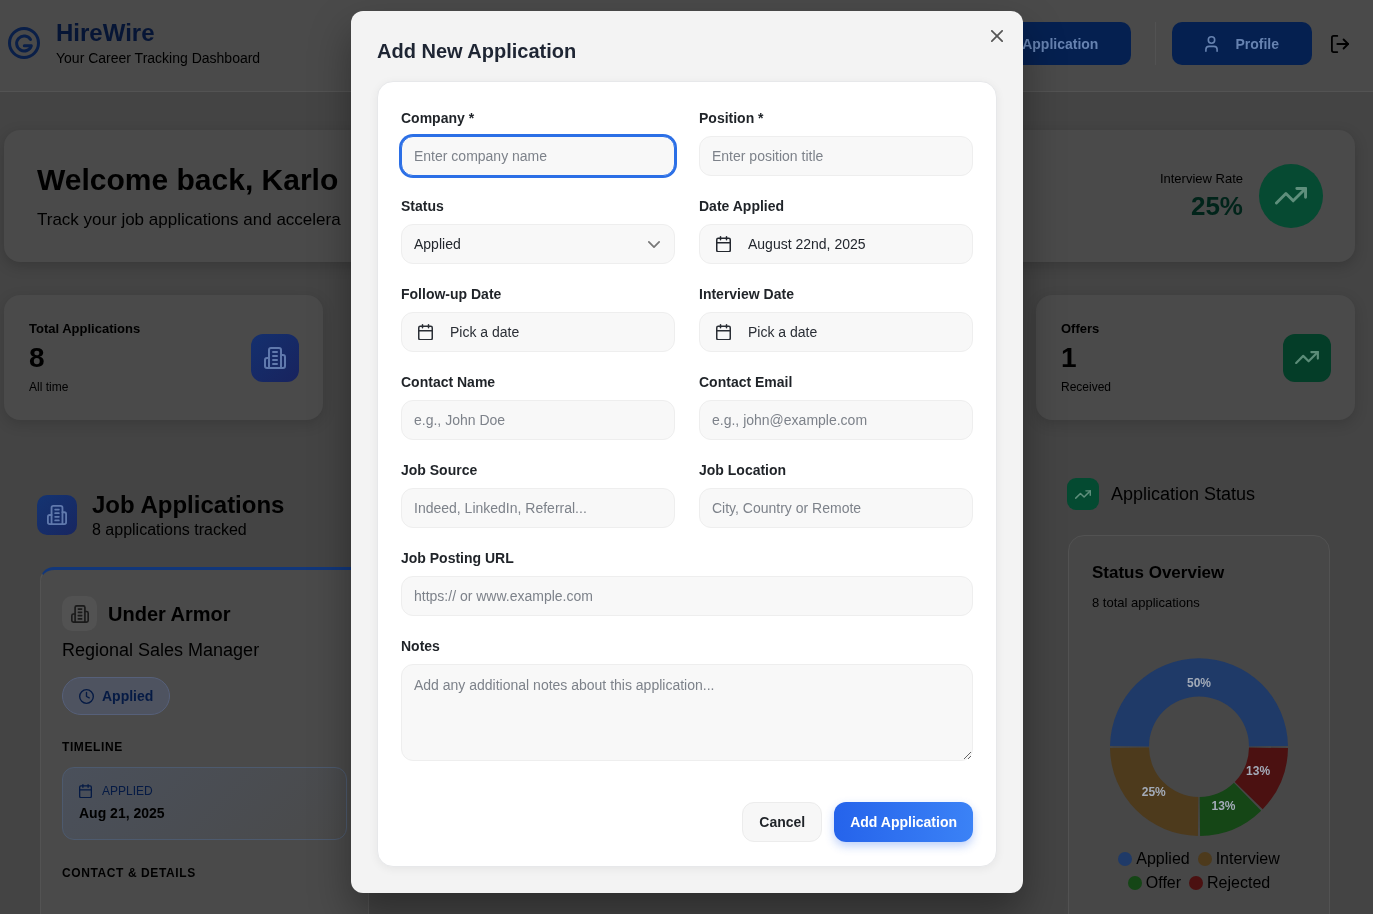 This screenshot has height=914, width=1373. What do you see at coordinates (440, 470) in the screenshot?
I see `field-label: Job Source` at bounding box center [440, 470].